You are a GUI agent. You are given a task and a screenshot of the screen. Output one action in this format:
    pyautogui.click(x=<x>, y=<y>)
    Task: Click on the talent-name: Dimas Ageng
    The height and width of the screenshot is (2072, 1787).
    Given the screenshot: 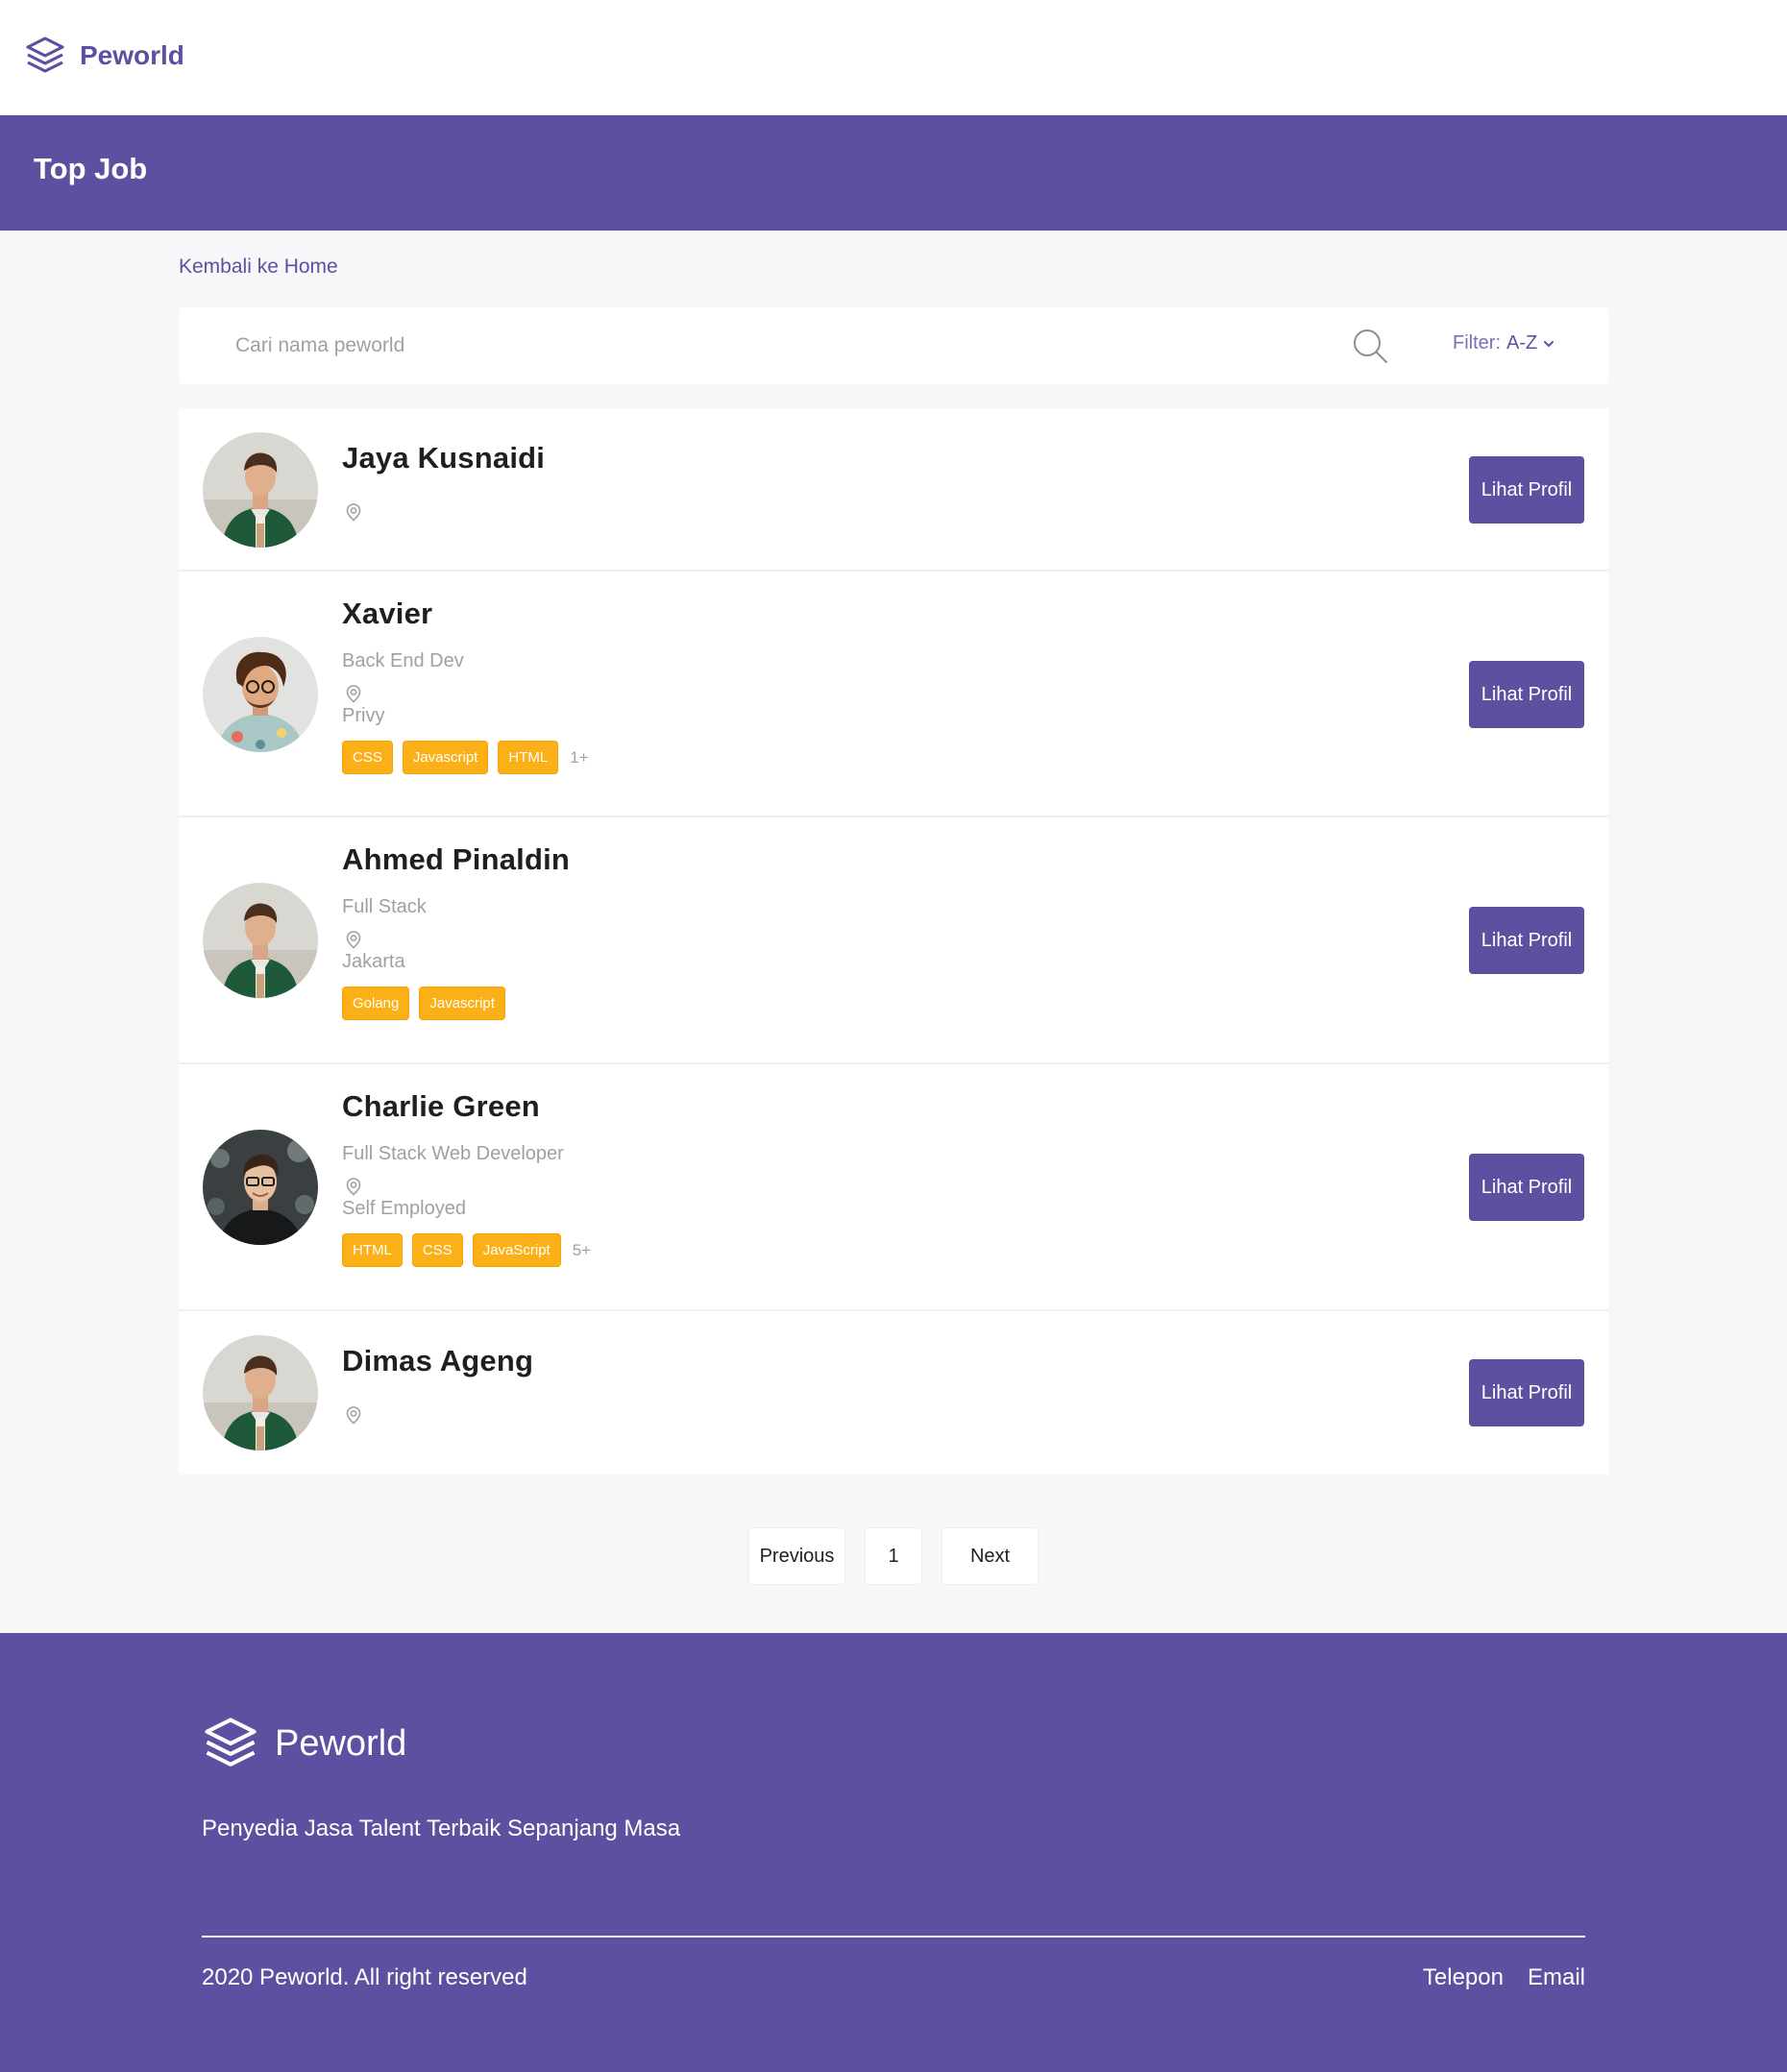 What is the action you would take?
    pyautogui.click(x=438, y=1360)
    